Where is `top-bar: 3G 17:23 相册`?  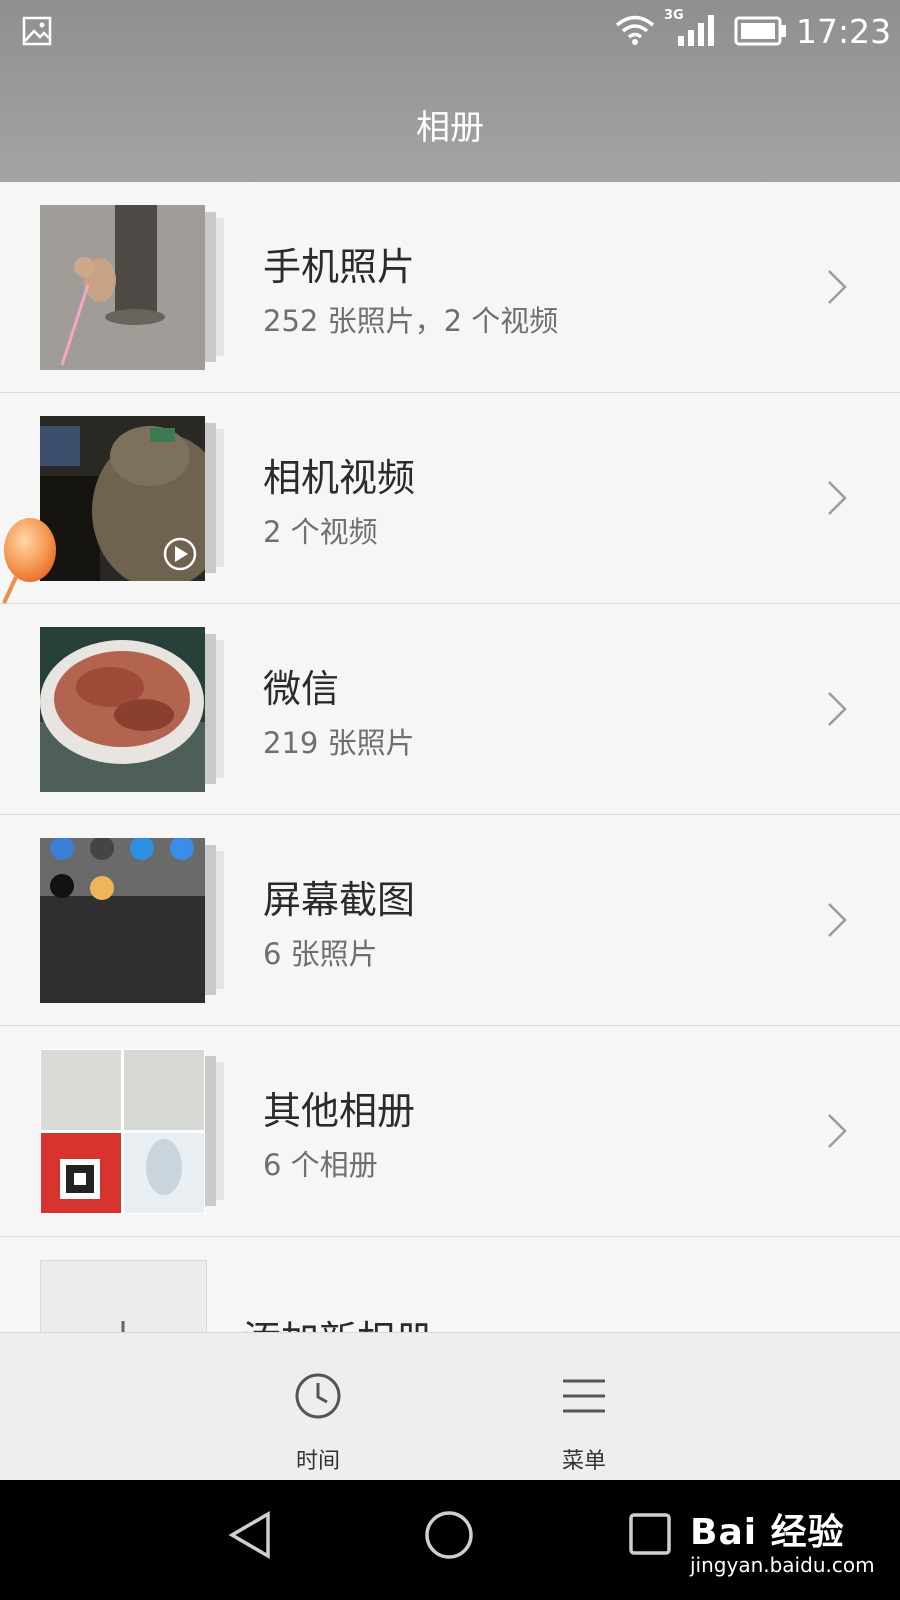
top-bar: 3G 17:23 相册 is located at coordinates (450, 91).